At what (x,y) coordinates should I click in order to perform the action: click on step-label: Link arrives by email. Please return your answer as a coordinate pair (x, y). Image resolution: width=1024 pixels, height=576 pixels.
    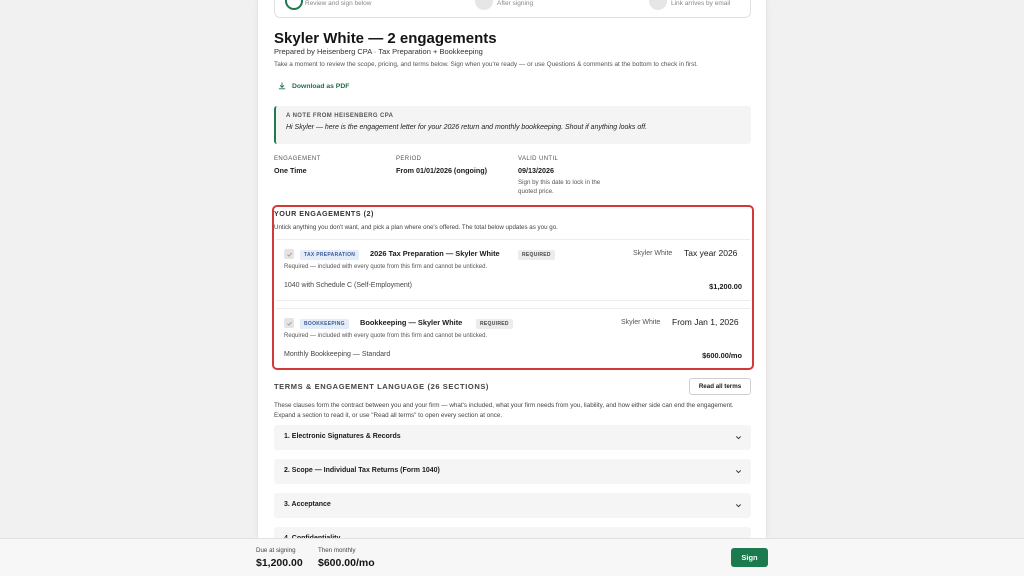
    Looking at the image, I should click on (701, 3).